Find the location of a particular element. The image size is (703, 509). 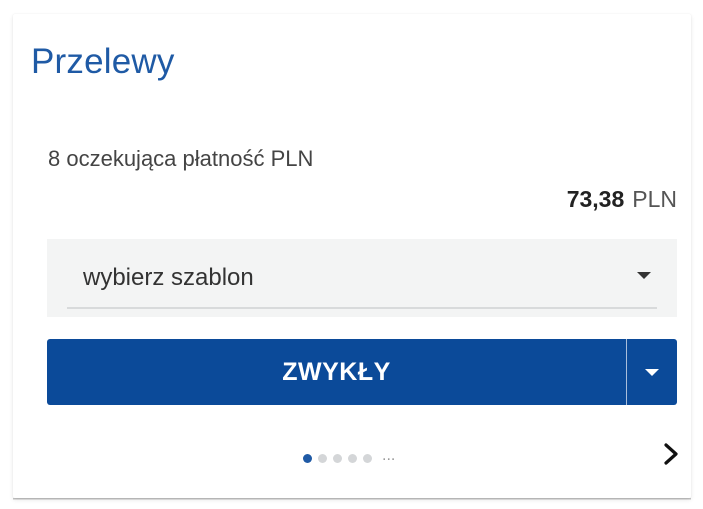

amount-currency: PLN is located at coordinates (654, 199).